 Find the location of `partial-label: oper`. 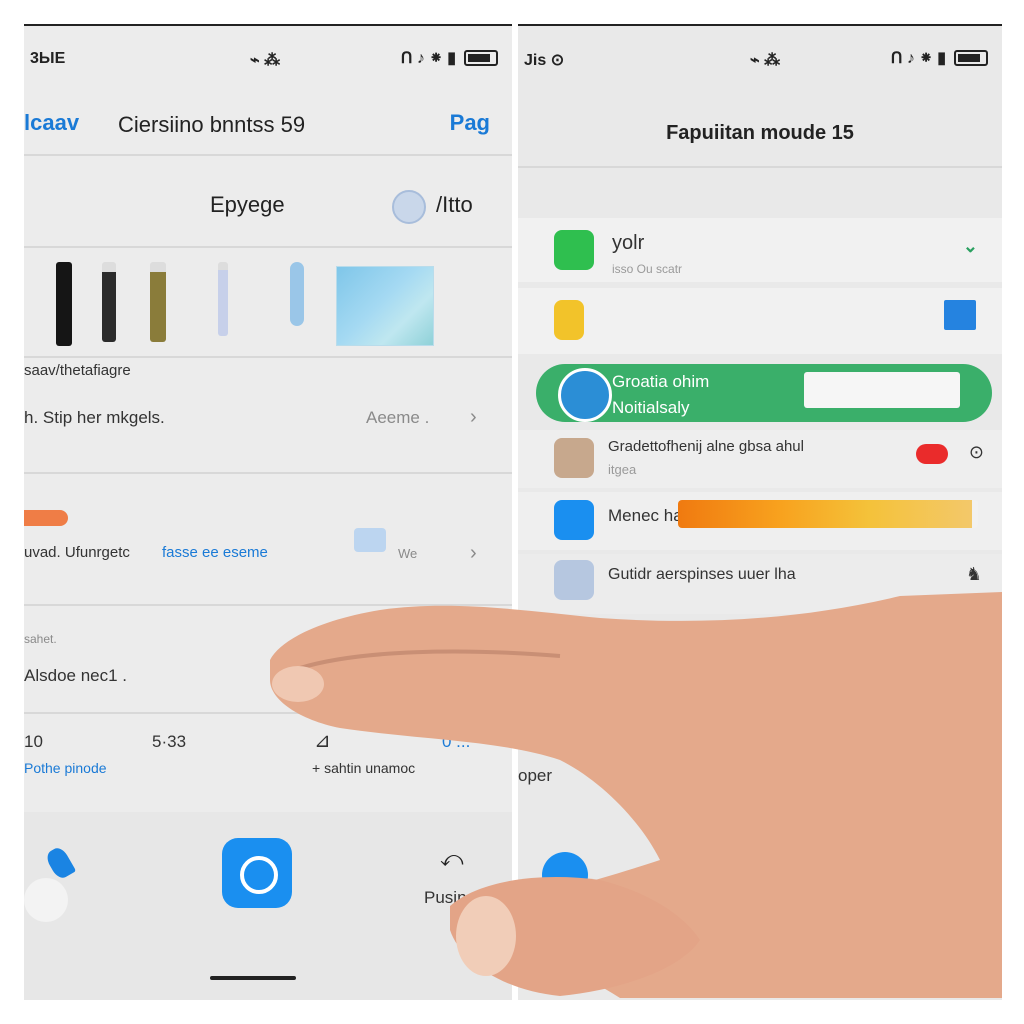

partial-label: oper is located at coordinates (535, 775).